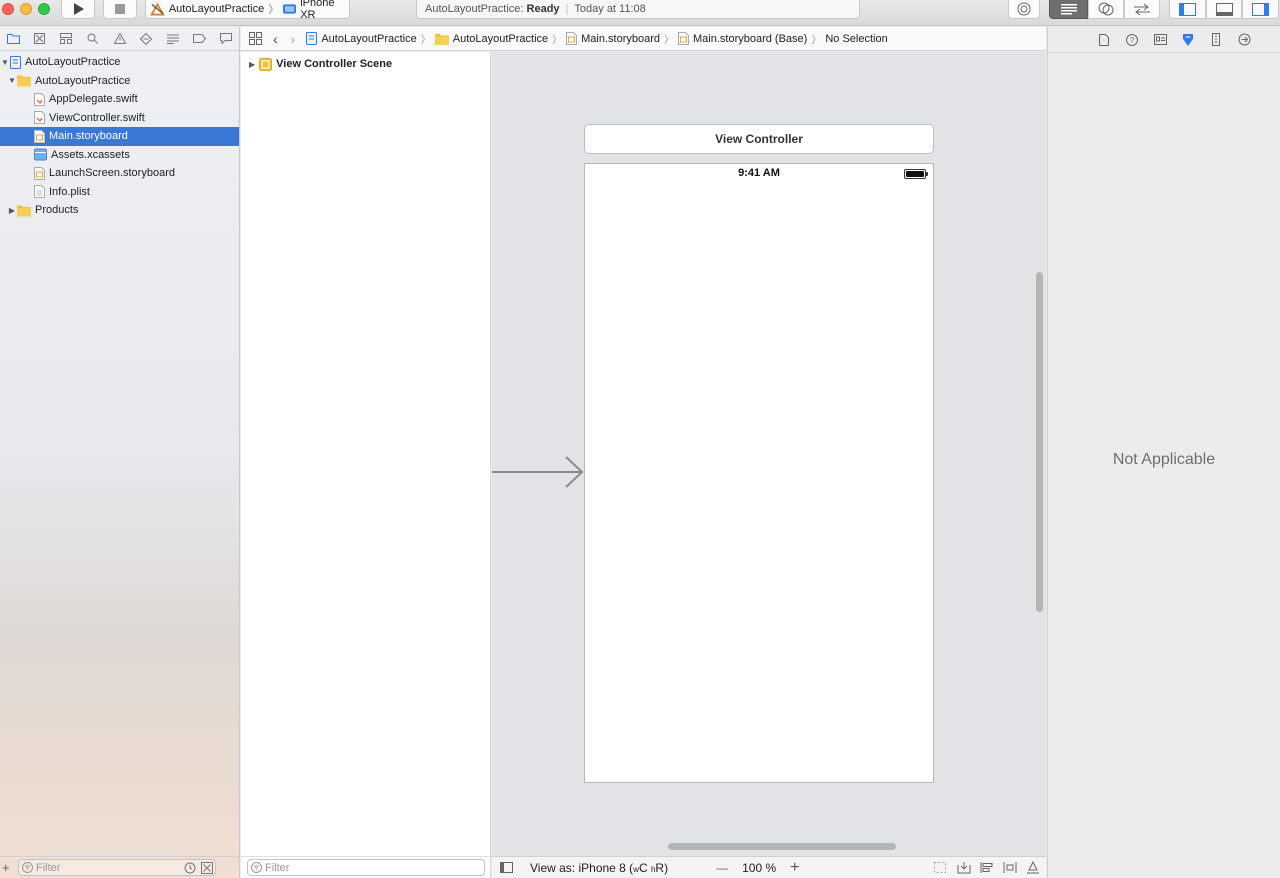  What do you see at coordinates (40, 38) in the screenshot?
I see `source-control-icon` at bounding box center [40, 38].